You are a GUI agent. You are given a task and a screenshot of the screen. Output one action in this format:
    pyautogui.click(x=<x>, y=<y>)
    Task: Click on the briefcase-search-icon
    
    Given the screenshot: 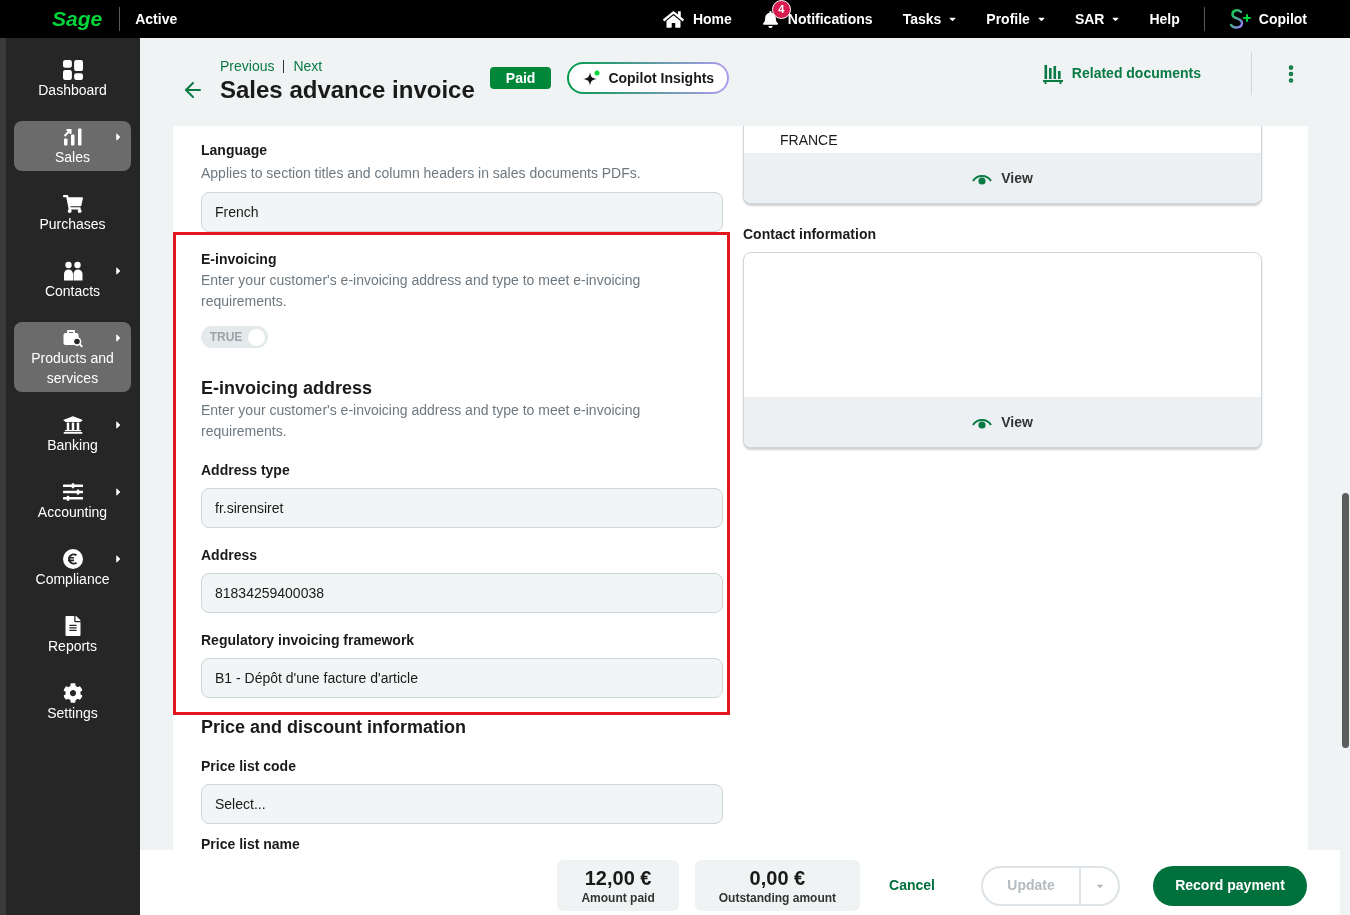 What is the action you would take?
    pyautogui.click(x=72, y=338)
    